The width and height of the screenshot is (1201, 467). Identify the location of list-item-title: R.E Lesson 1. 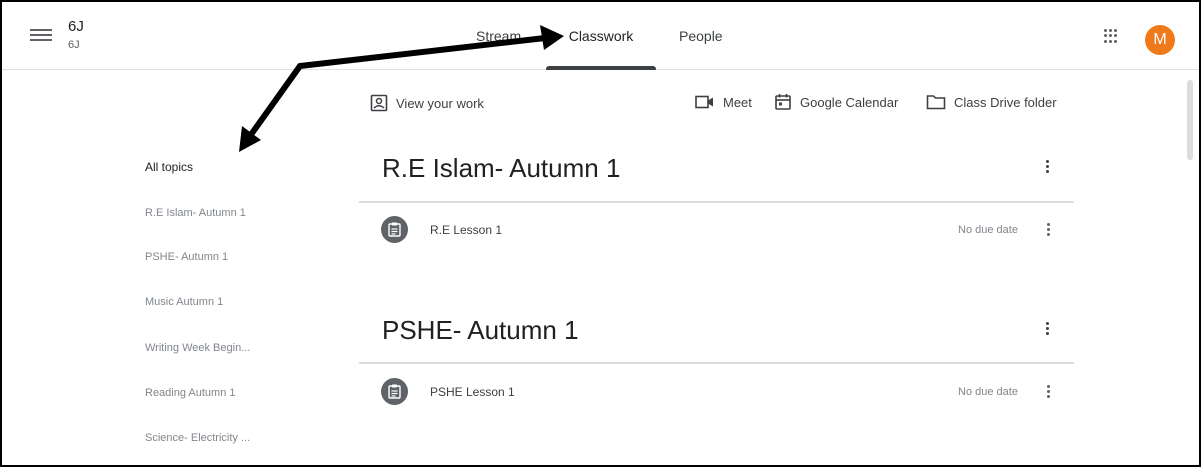
(466, 230).